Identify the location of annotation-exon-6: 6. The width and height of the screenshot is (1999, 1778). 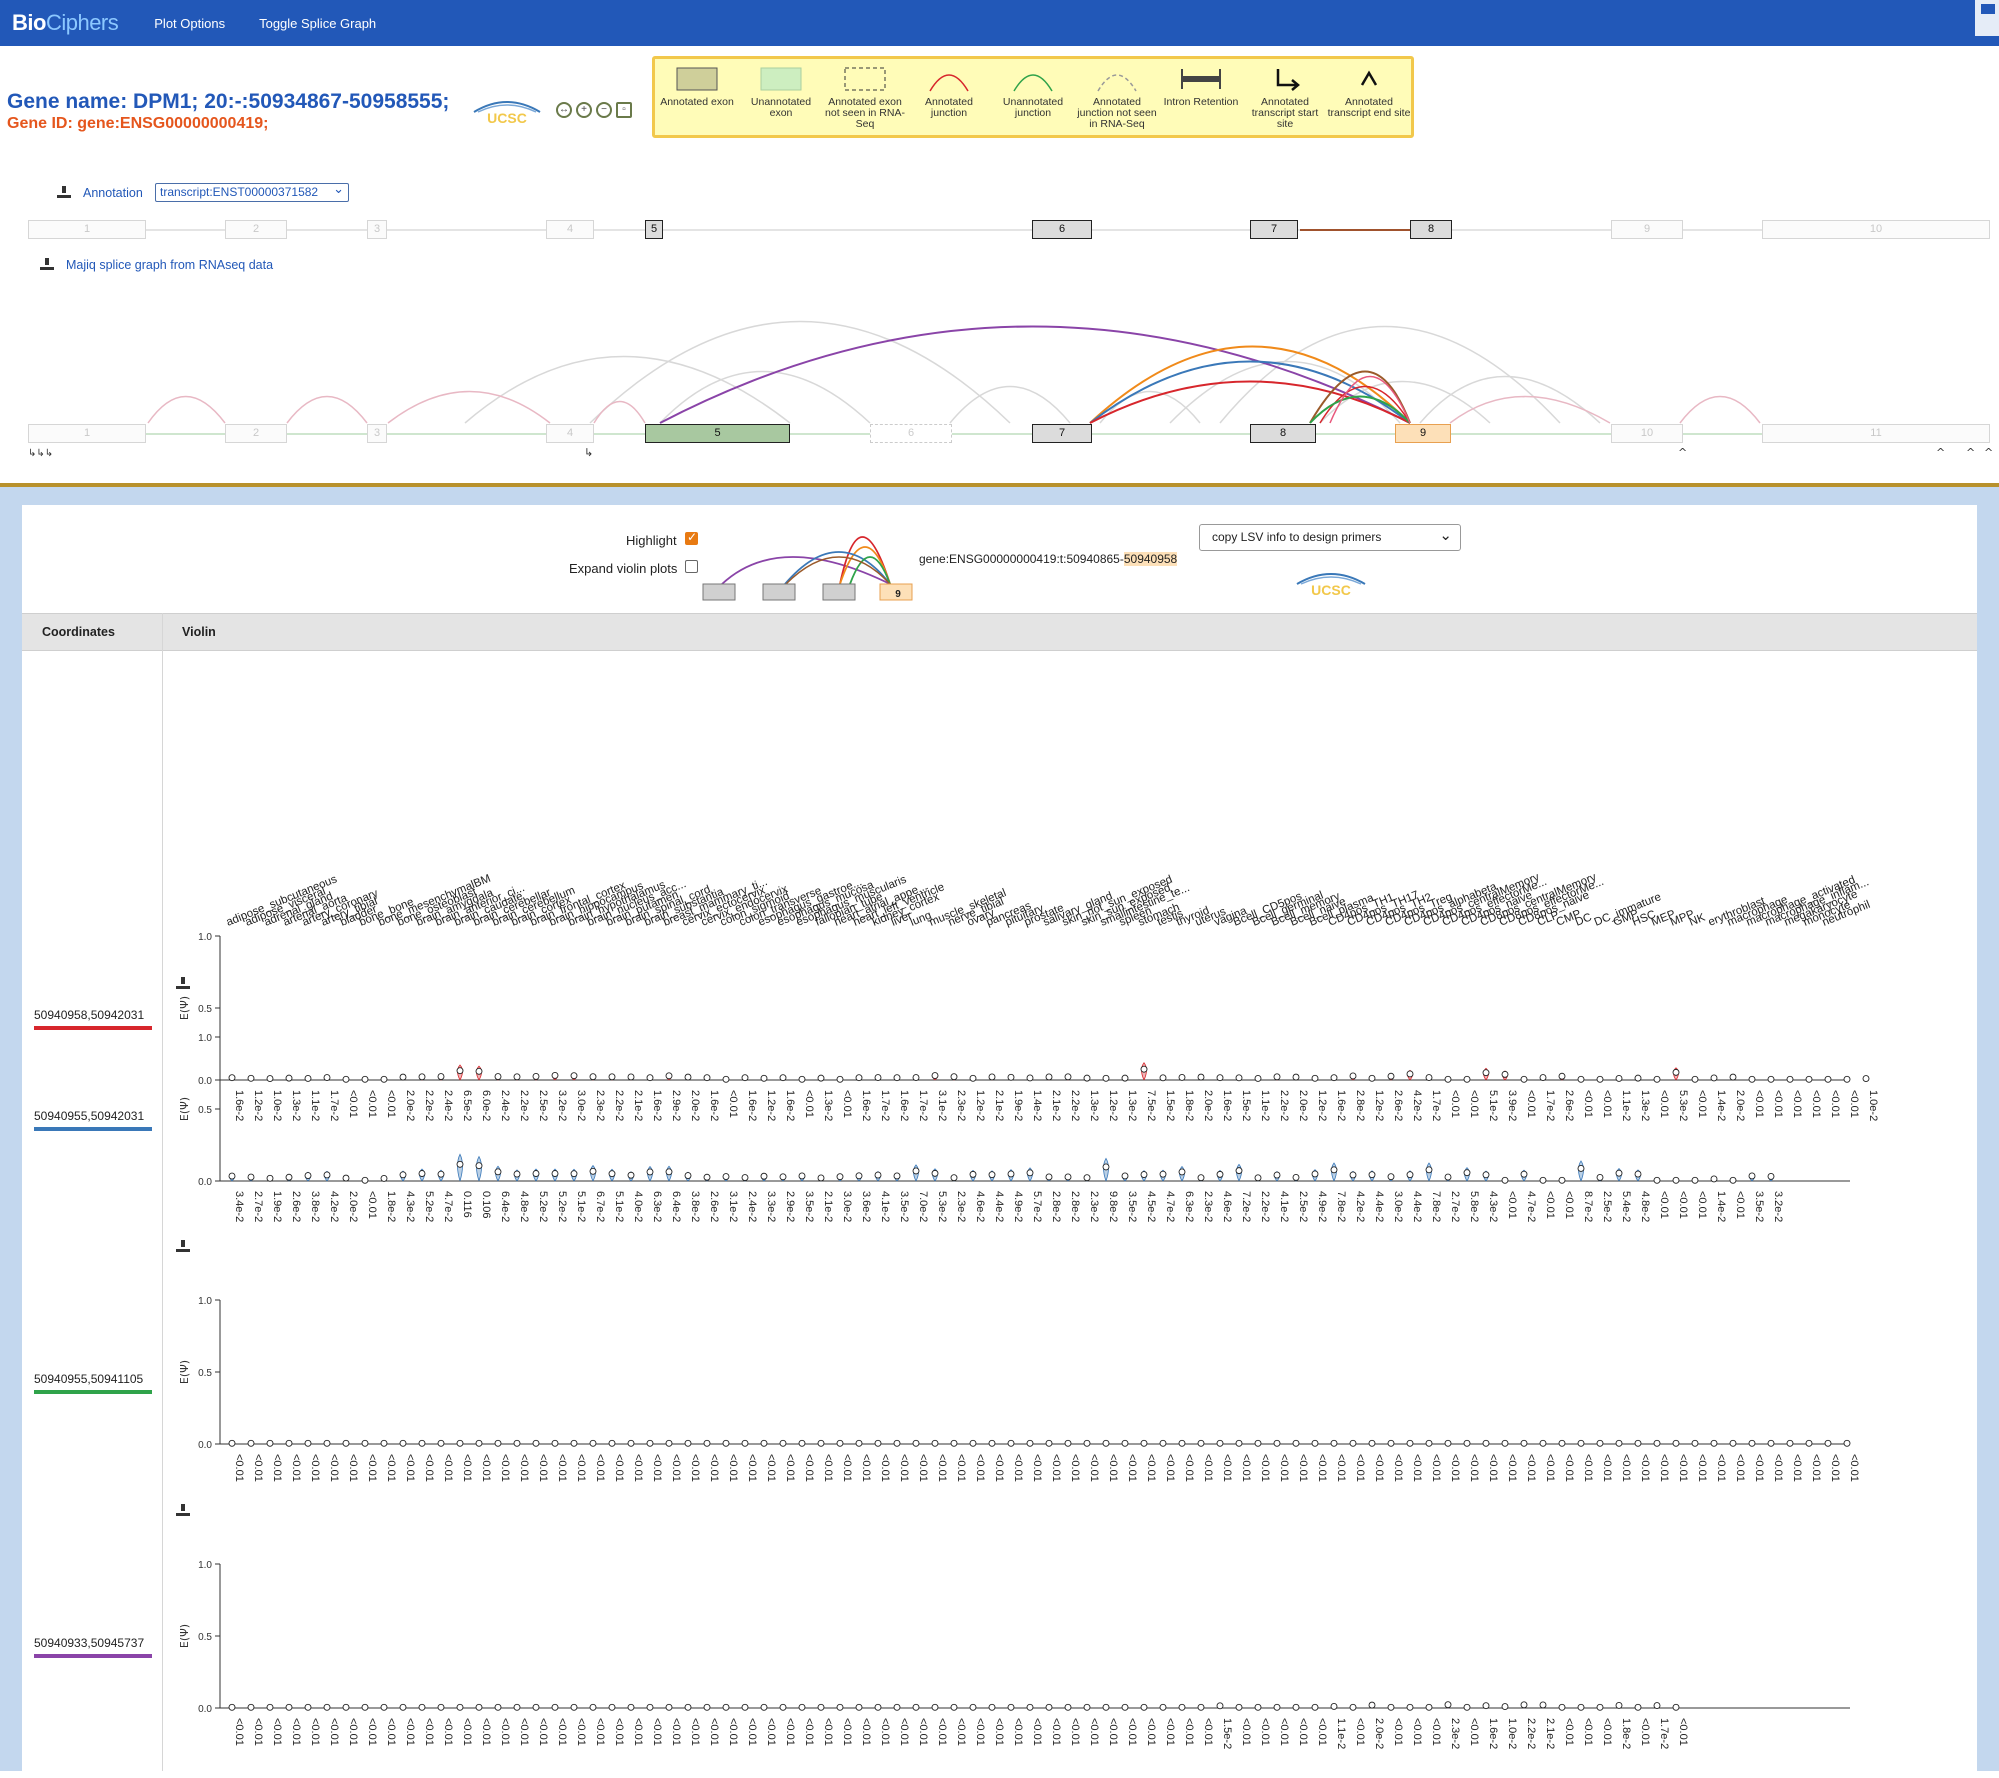
(1062, 229).